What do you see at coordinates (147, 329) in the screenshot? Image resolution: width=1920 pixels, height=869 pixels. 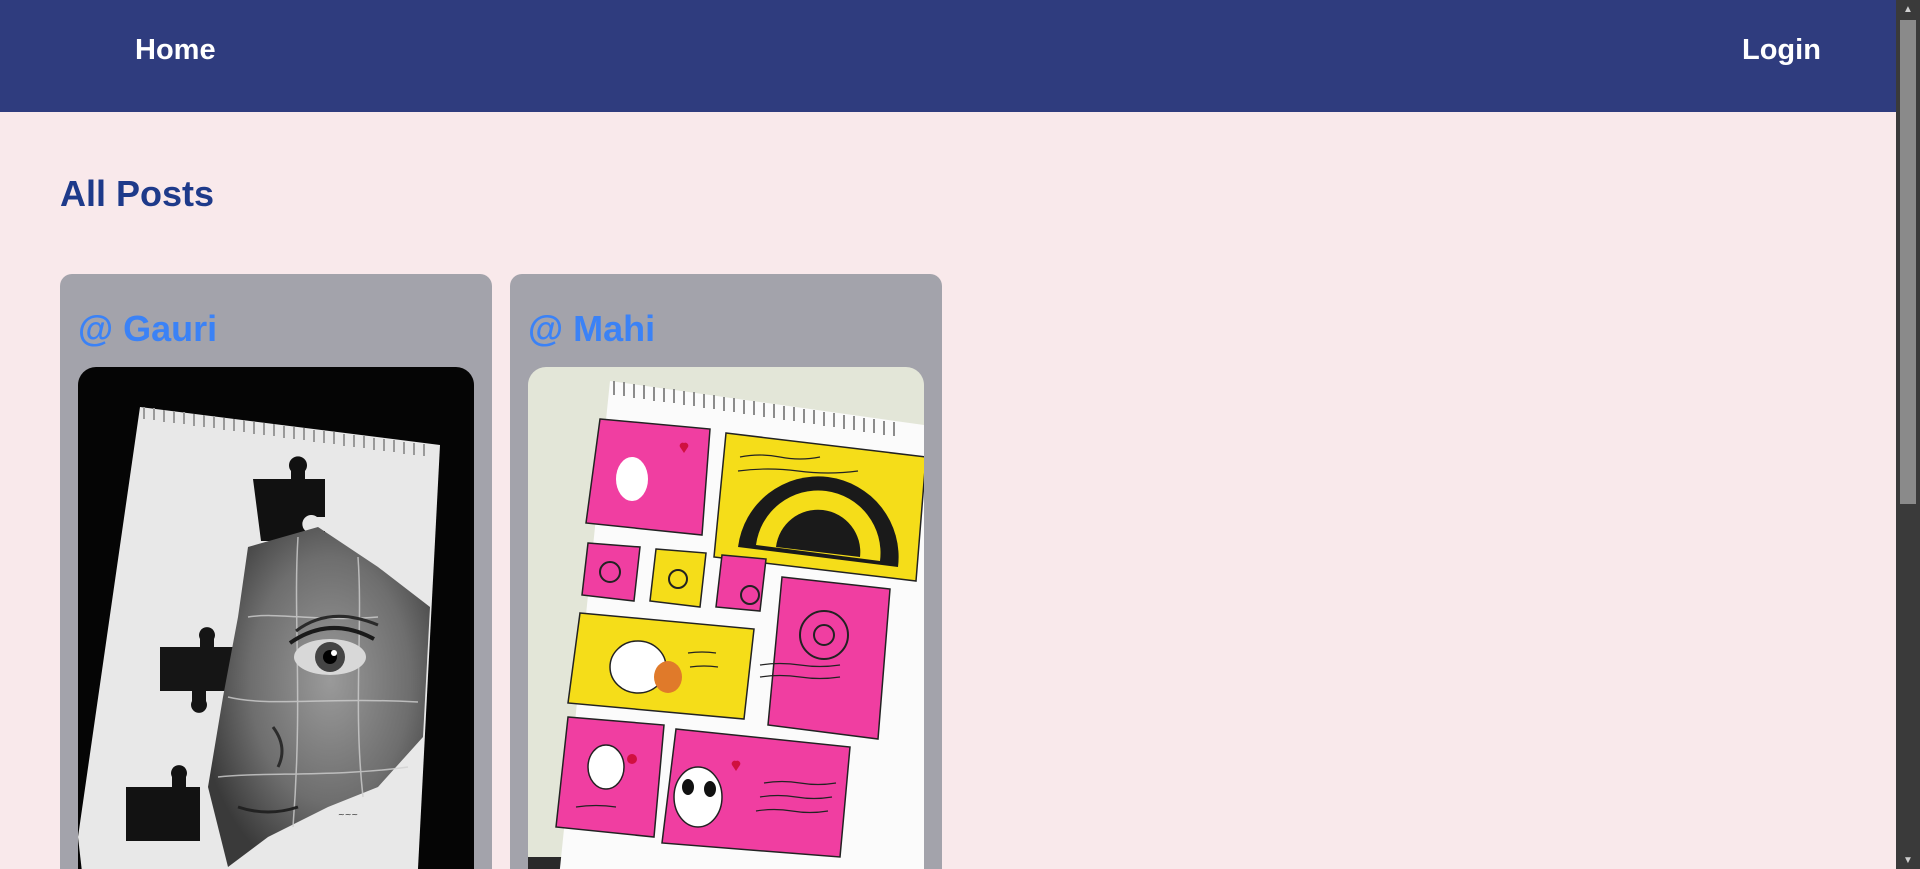 I see `post-author: @ Gauri` at bounding box center [147, 329].